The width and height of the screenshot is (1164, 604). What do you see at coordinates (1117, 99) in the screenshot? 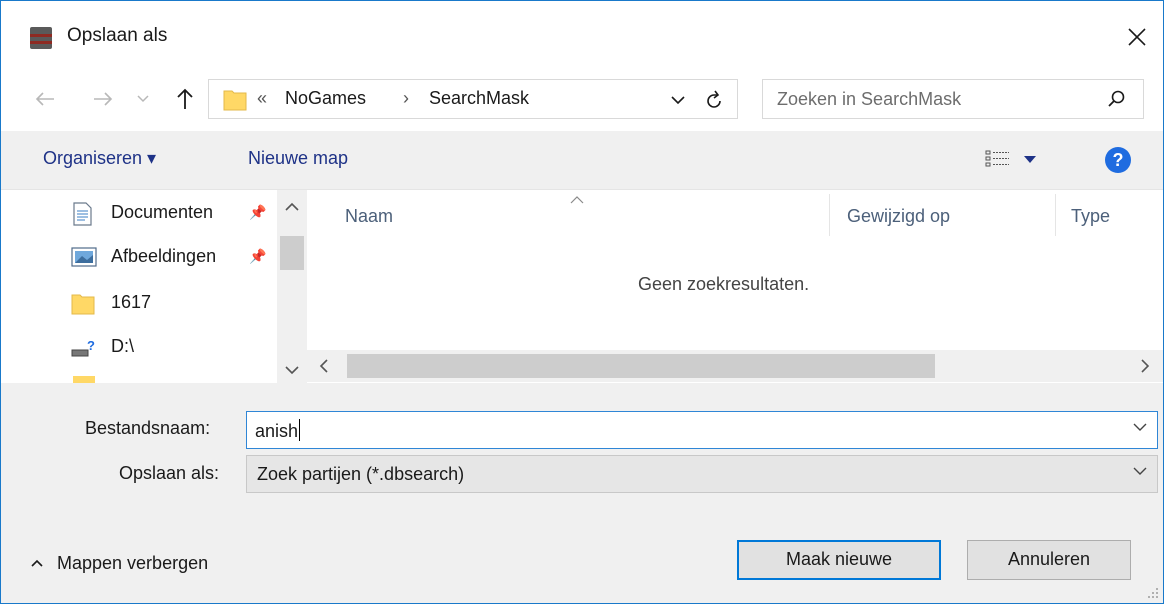
I see `search-icon` at bounding box center [1117, 99].